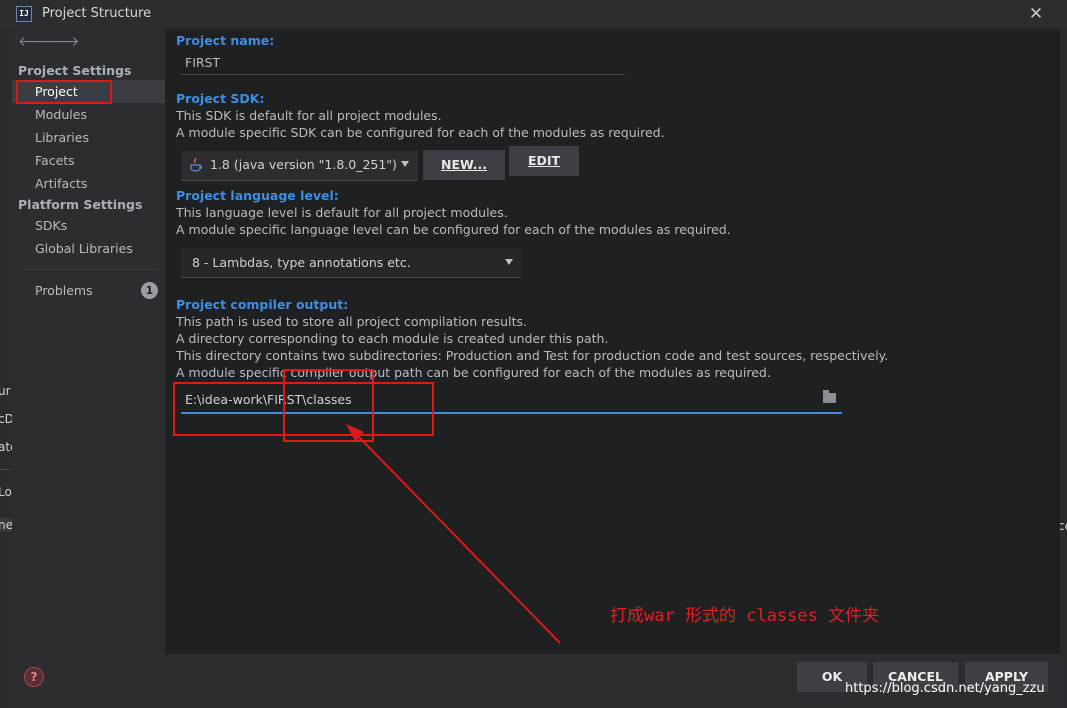 The image size is (1067, 708). I want to click on annotation-text: 打成war 形式的 classes 文件夹, so click(745, 616).